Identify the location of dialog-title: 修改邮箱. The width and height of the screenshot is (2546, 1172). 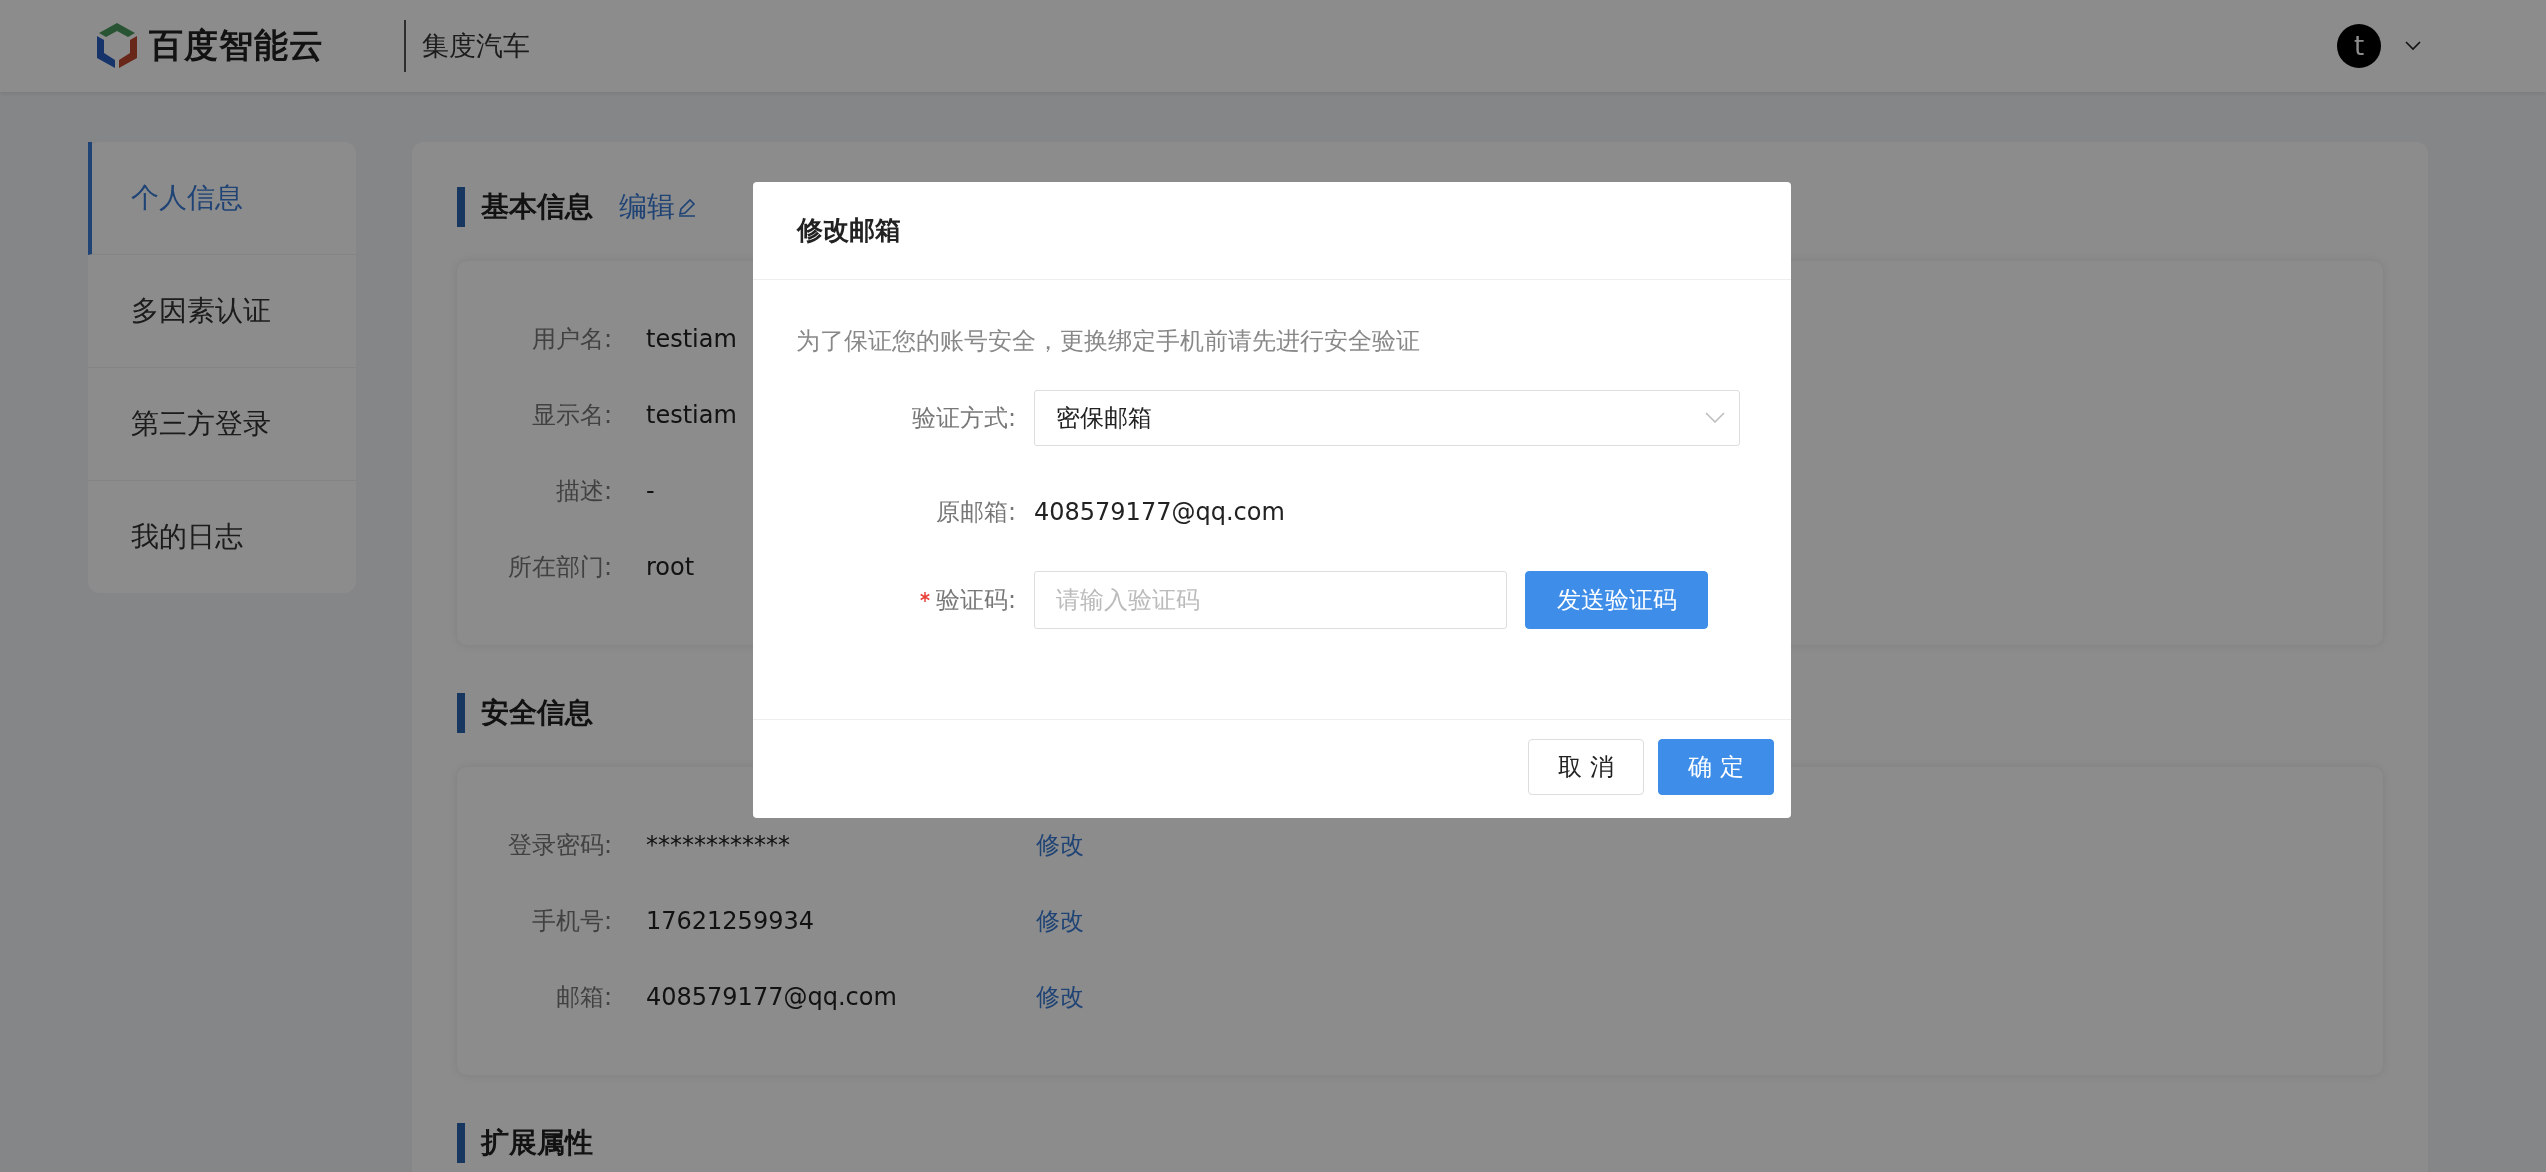
(1272, 231).